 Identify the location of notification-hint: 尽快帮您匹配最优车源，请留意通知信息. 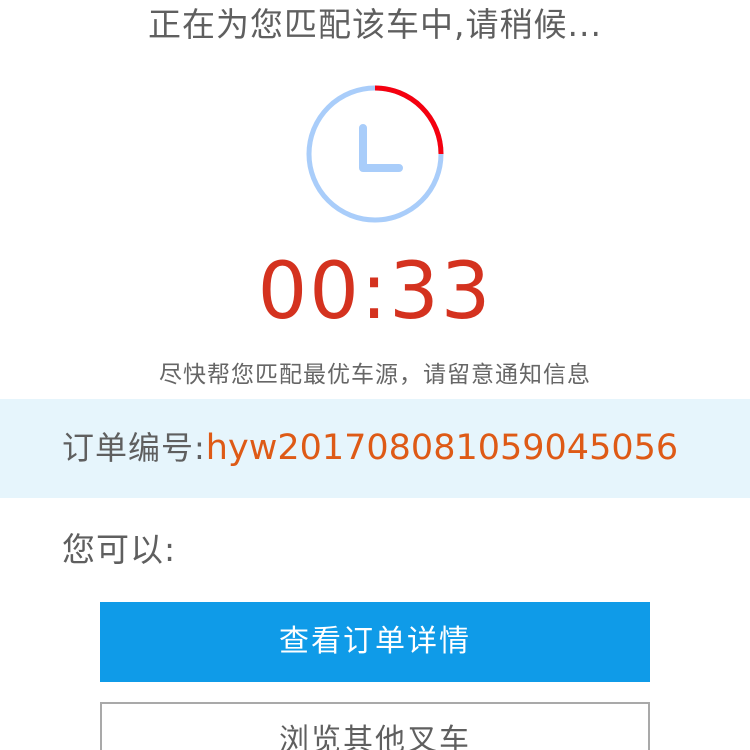
(375, 375).